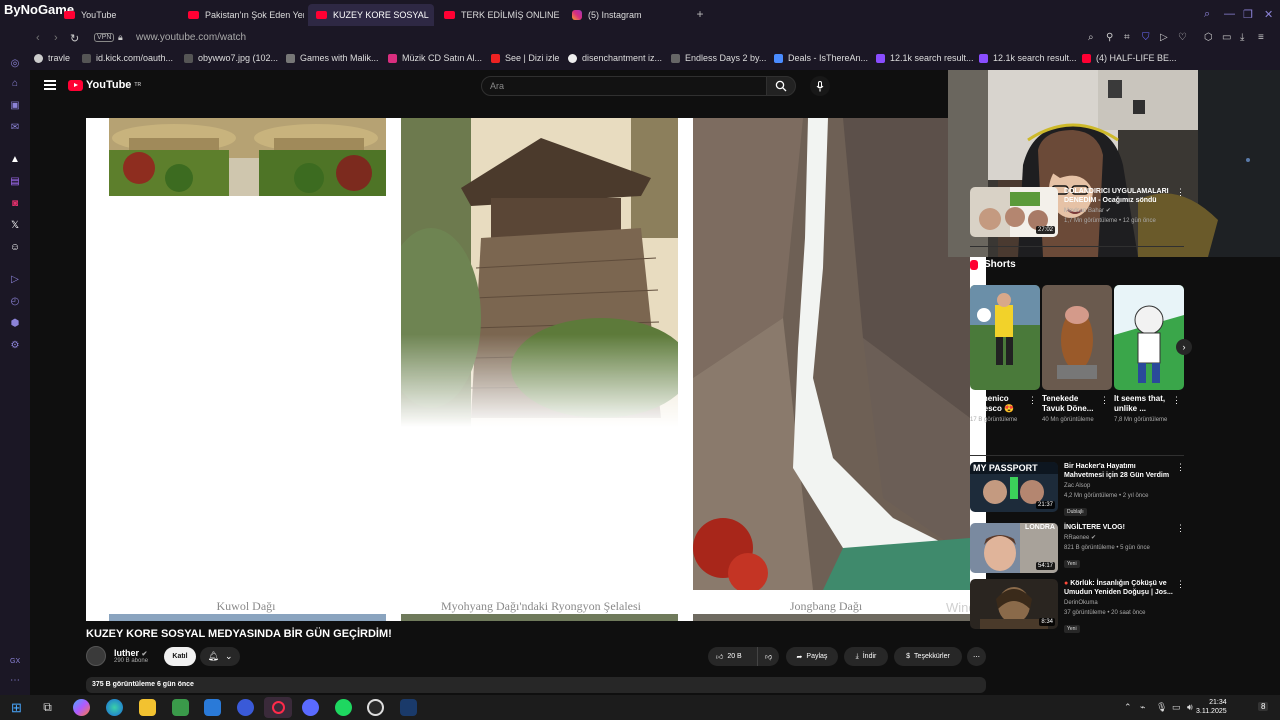 The width and height of the screenshot is (1280, 720). I want to click on bookmark-travle: travle, so click(52, 58).